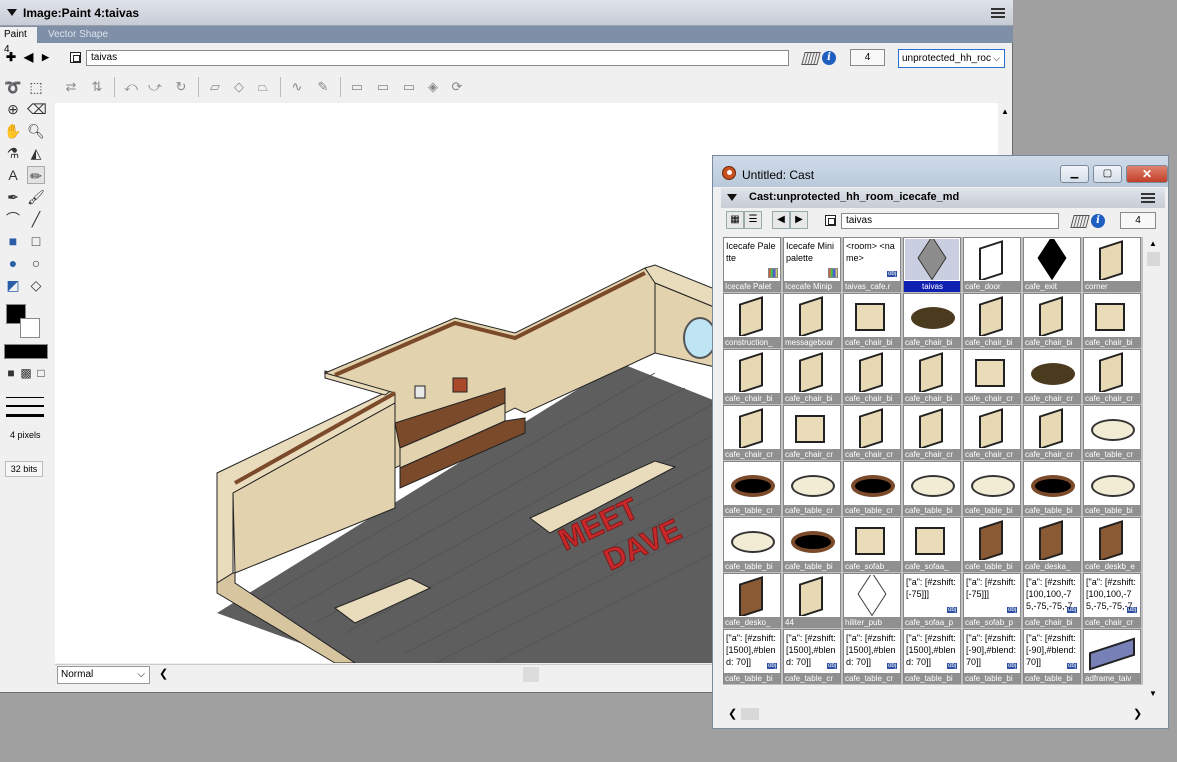 This screenshot has width=1177, height=762. Describe the element at coordinates (263, 87) in the screenshot. I see `perspective-icon: ⏢` at that location.